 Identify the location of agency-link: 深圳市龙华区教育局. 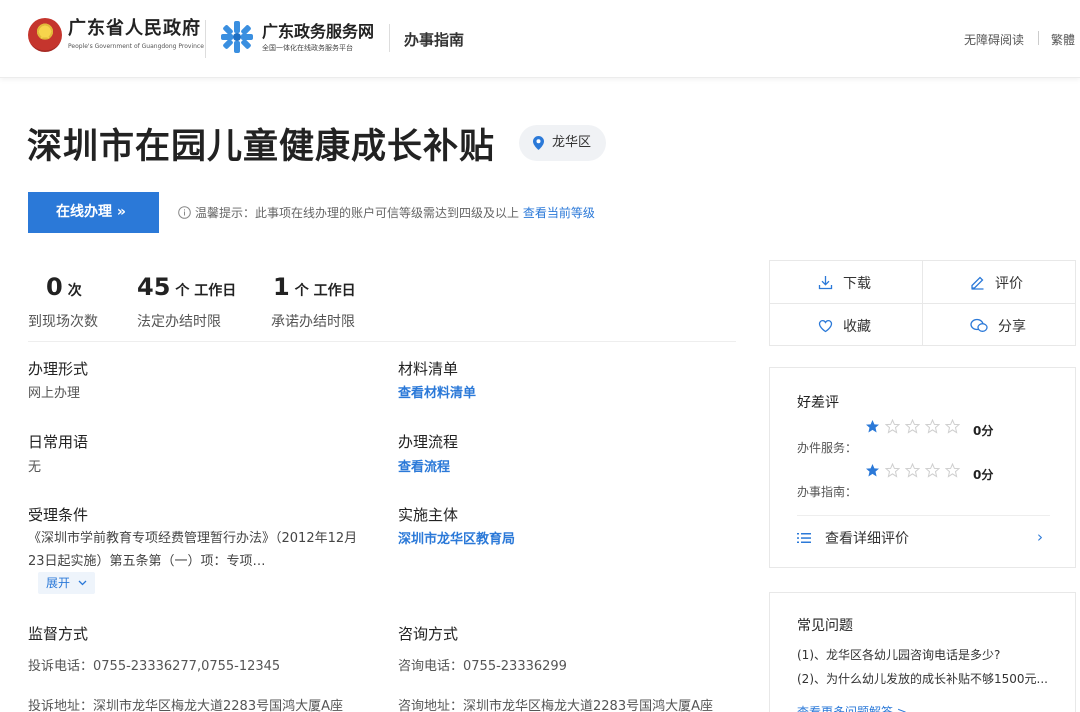
(456, 537).